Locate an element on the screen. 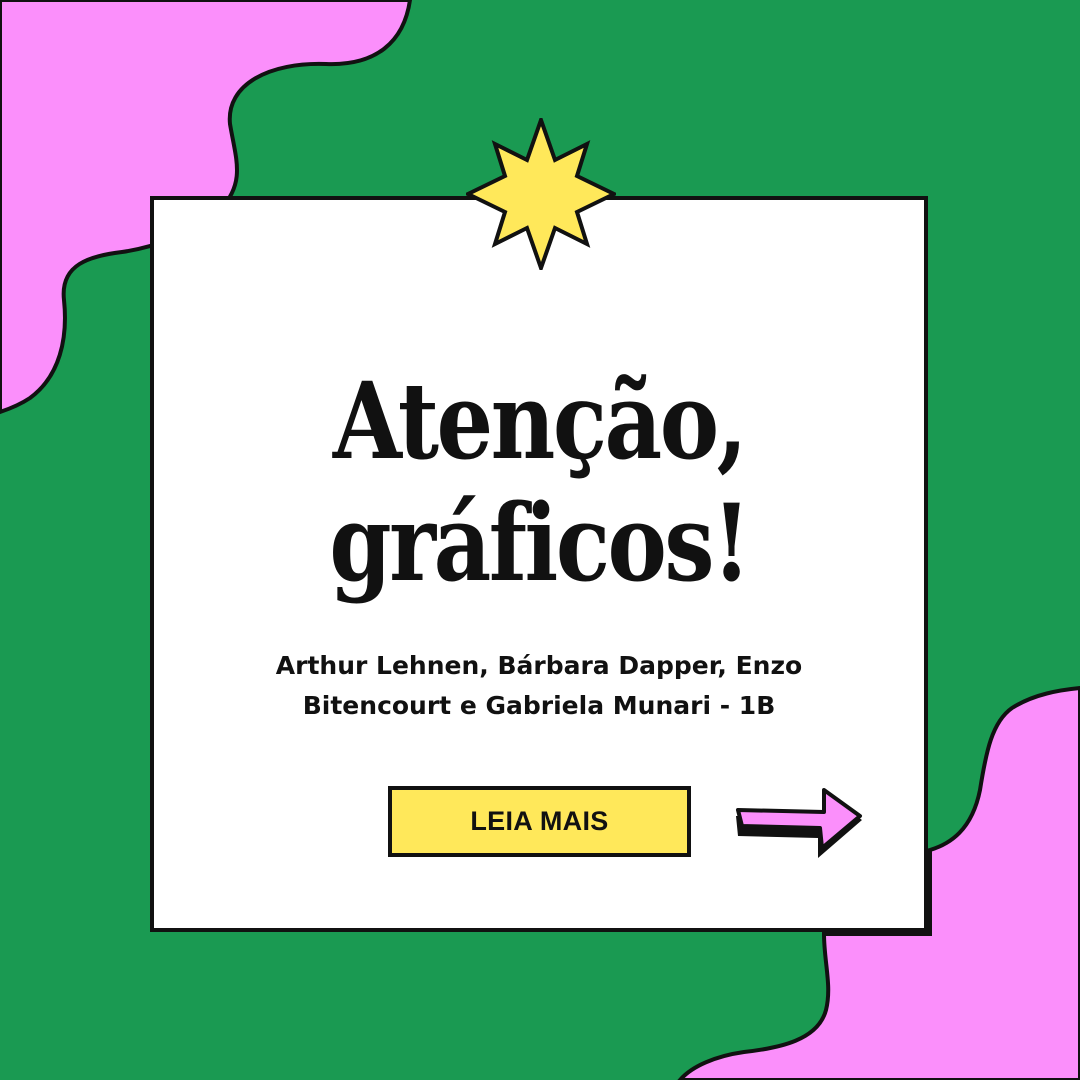  arrow-right-icon is located at coordinates (800, 824).